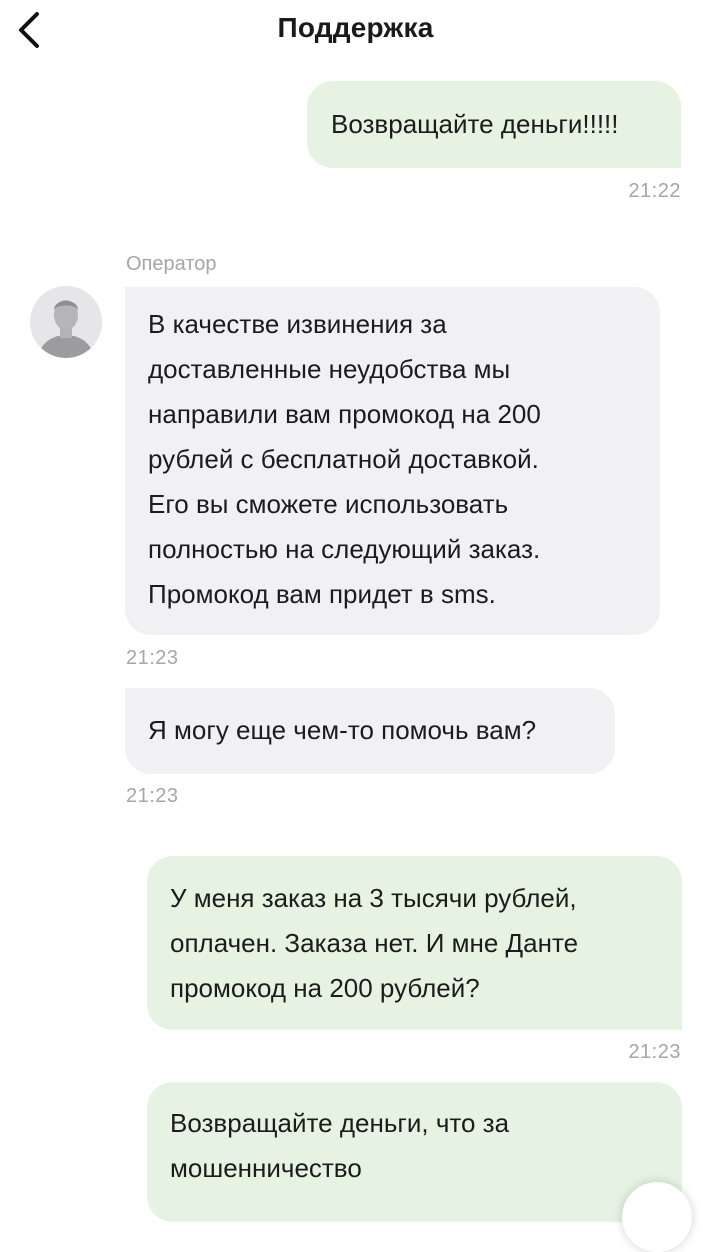 This screenshot has width=711, height=1252. What do you see at coordinates (654, 191) in the screenshot?
I see `message-timestamp: 21:22` at bounding box center [654, 191].